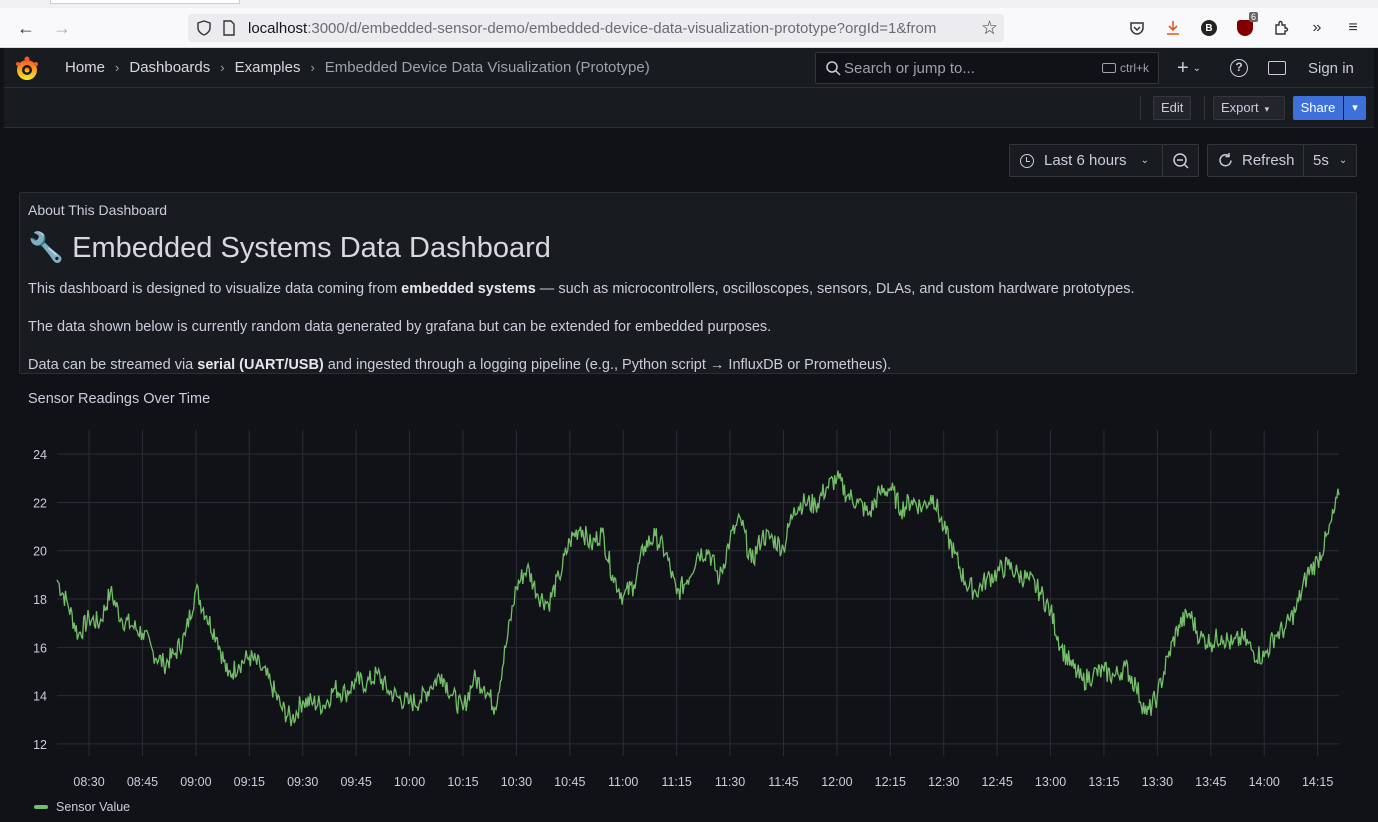  What do you see at coordinates (1210, 782) in the screenshot?
I see `x-tick-label: 13:45` at bounding box center [1210, 782].